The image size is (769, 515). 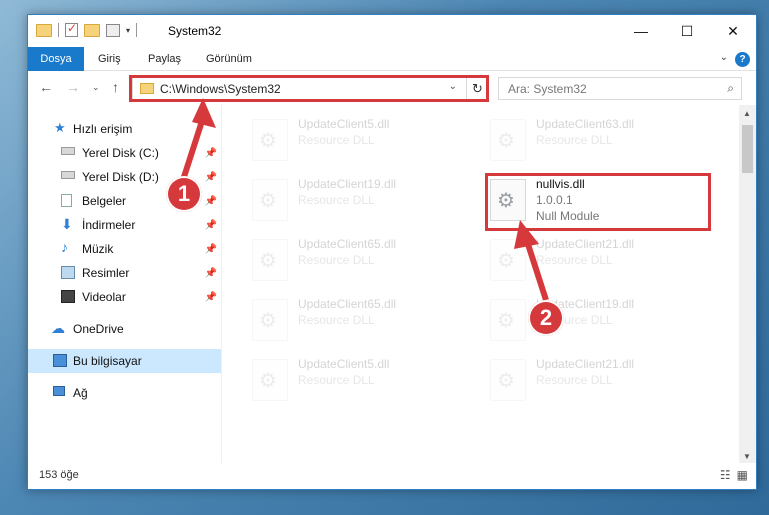 I want to click on nav-item-this-pc: Bu bilgisayar, so click(x=124, y=361).